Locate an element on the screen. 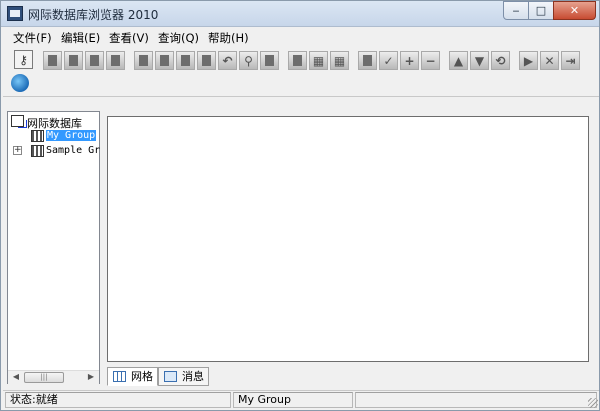 The width and height of the screenshot is (600, 411). arrow-down-icon: ▼ is located at coordinates (479, 60).